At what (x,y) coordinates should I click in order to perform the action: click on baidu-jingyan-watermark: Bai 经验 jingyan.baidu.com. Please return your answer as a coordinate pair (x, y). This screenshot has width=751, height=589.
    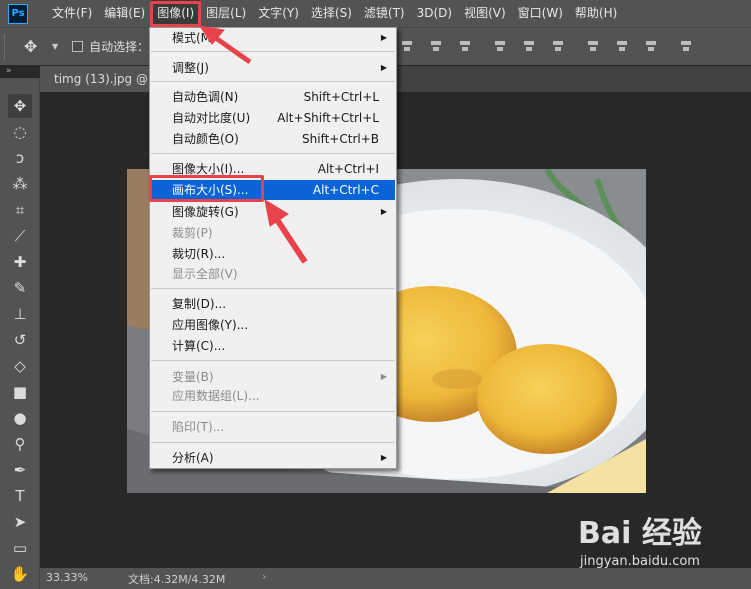
    Looking at the image, I should click on (660, 543).